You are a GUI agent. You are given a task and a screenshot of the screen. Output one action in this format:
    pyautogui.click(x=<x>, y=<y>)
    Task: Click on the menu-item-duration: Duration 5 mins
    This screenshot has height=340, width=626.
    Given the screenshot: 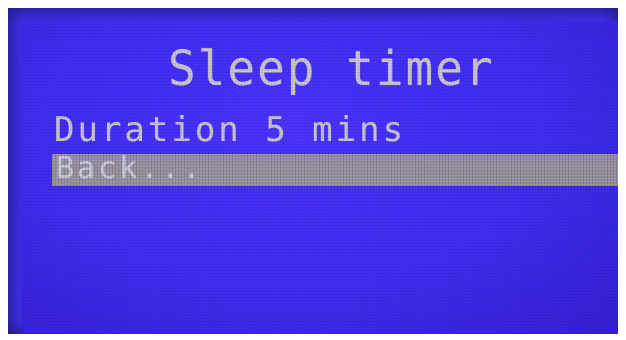 What is the action you would take?
    pyautogui.click(x=230, y=130)
    